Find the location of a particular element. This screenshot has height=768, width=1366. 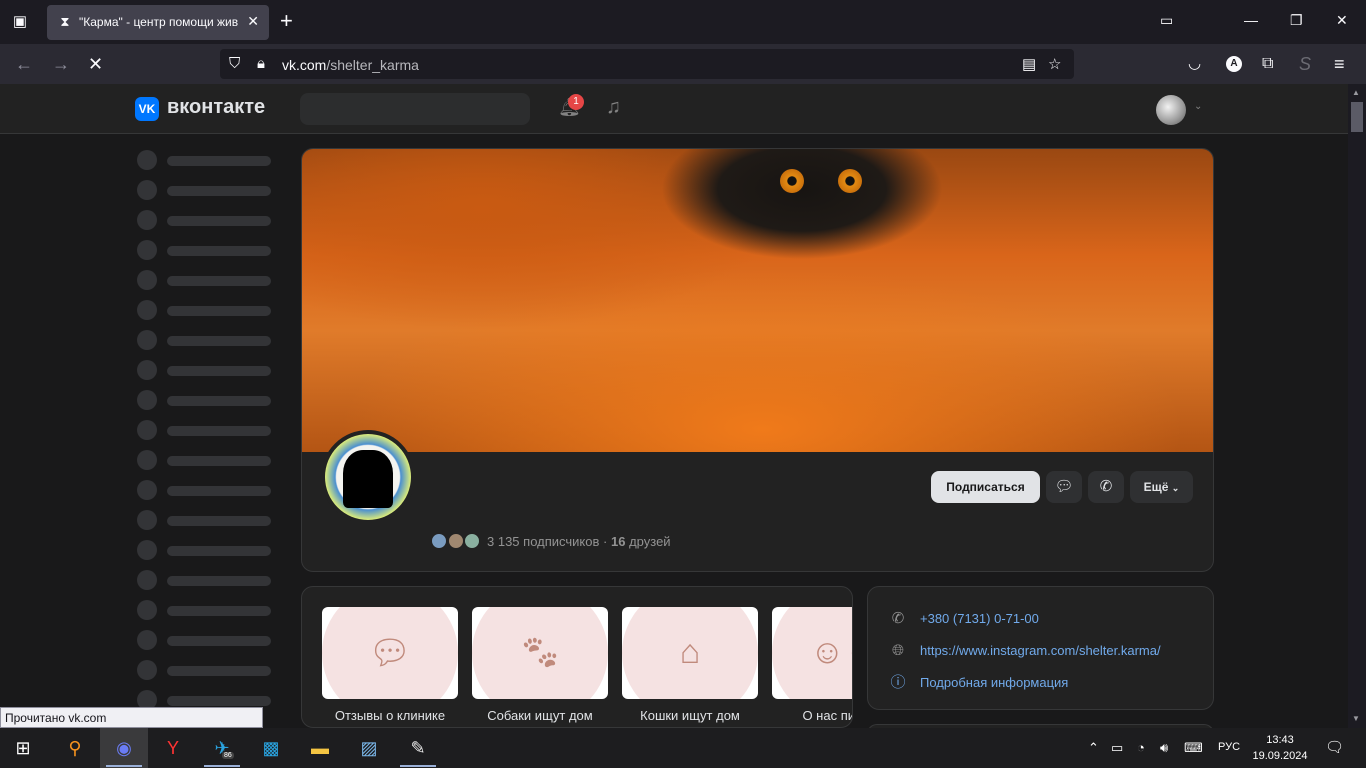

wifi-icon: ◔ is located at coordinates (1141, 747).